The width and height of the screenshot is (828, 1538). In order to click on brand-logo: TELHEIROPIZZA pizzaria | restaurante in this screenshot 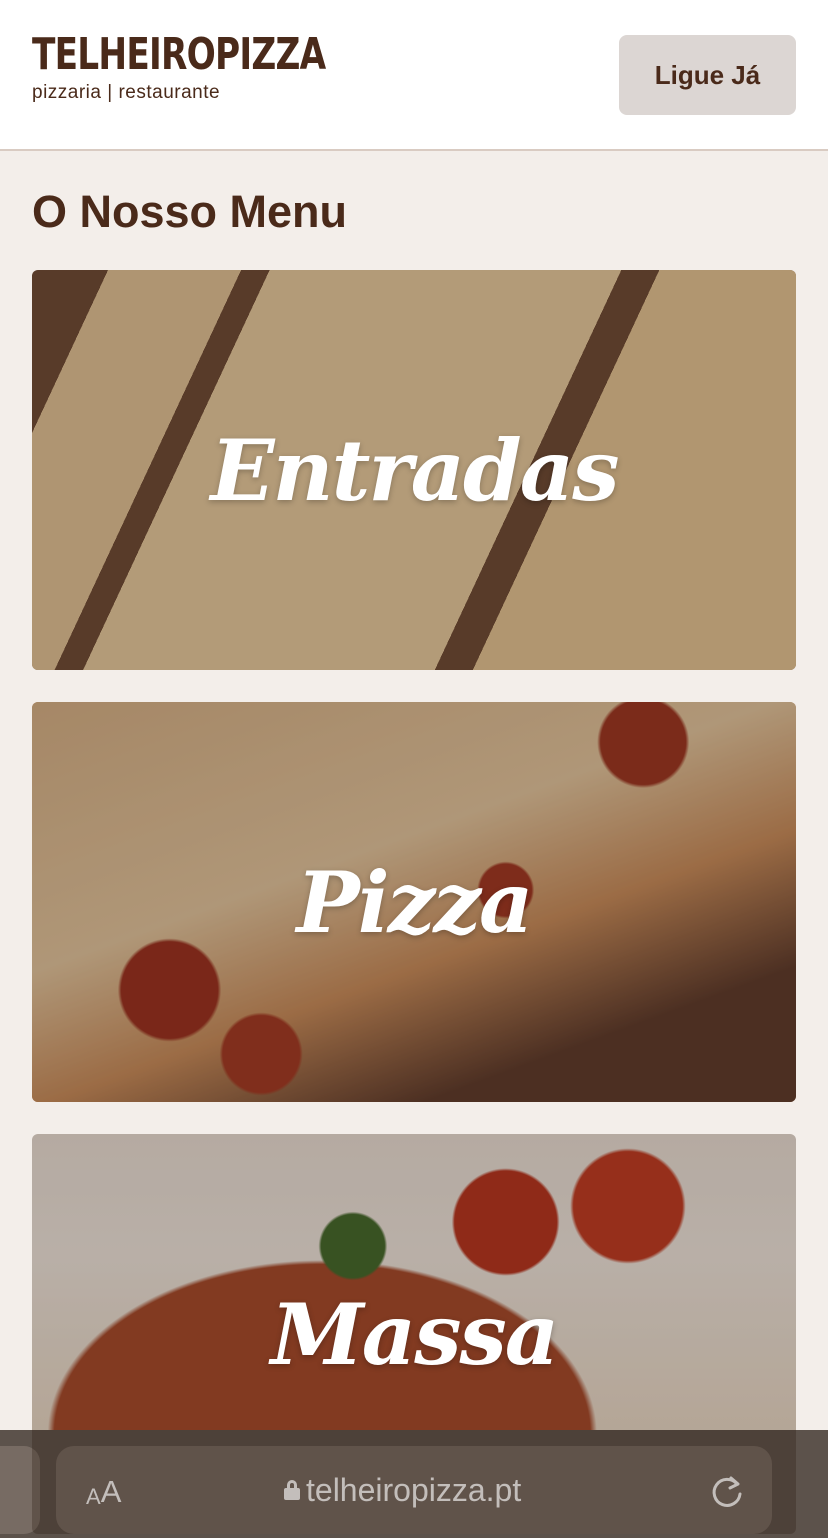, I will do `click(220, 67)`.